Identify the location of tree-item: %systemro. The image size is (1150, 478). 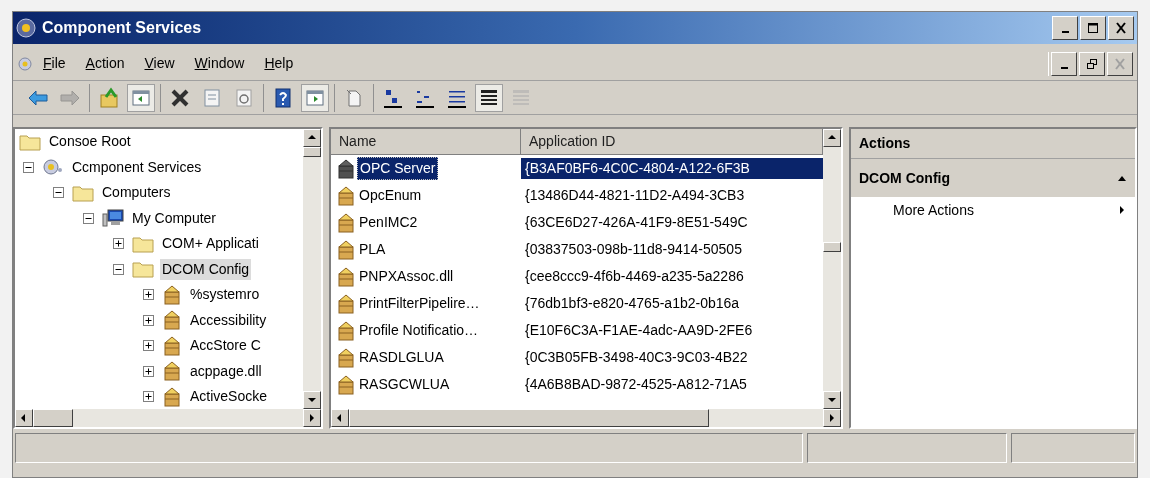
(225, 295).